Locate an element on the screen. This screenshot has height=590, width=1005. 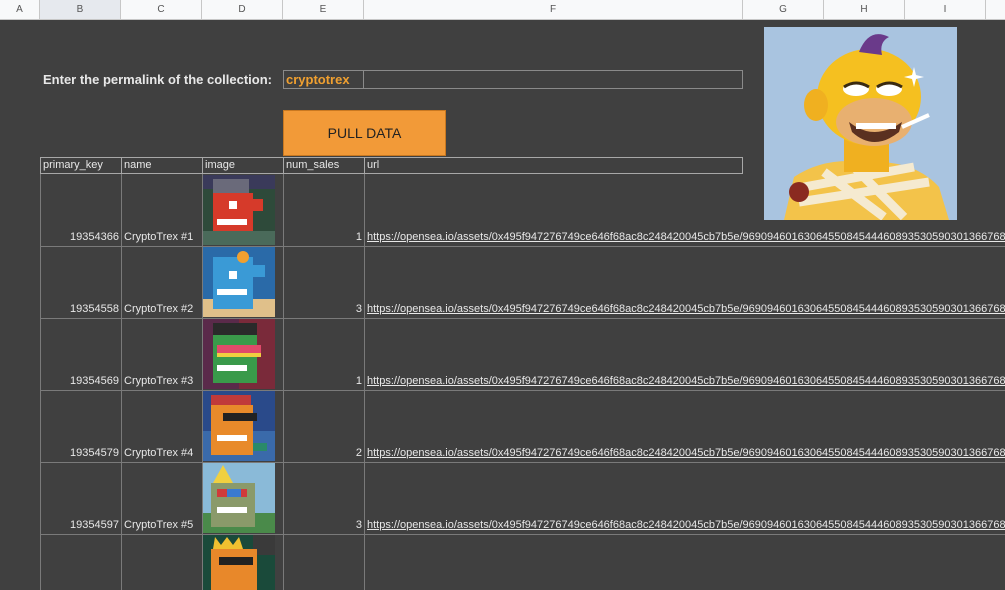
cell-name: CryptoTrex #4 is located at coordinates (158, 453).